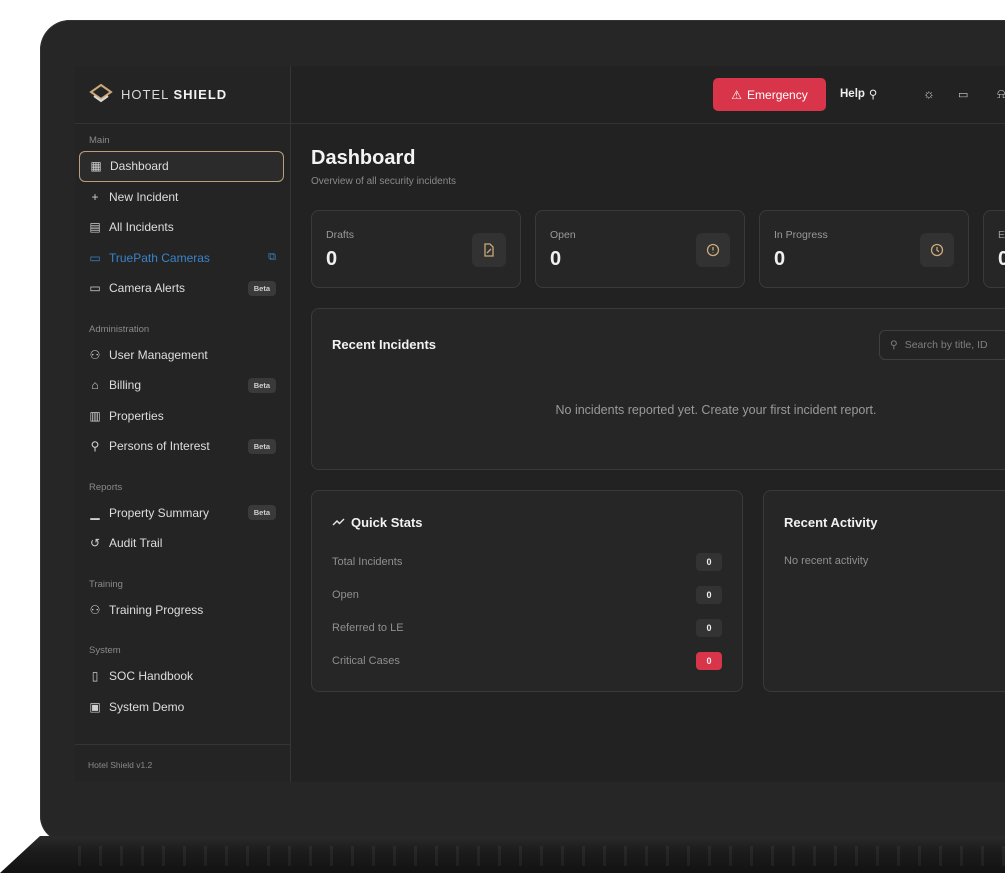  I want to click on nav-section-label: Main, so click(99, 140).